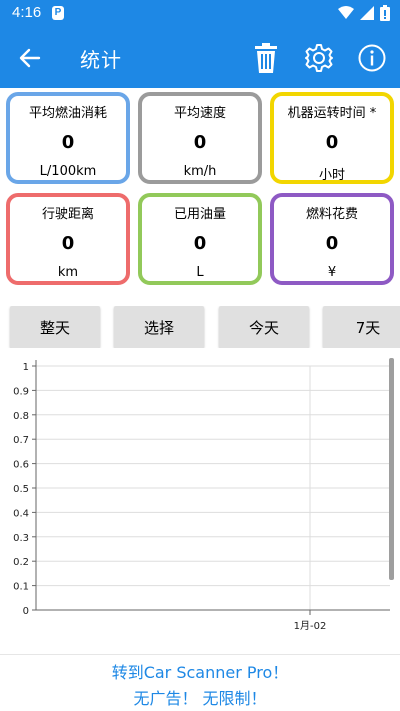 The width and height of the screenshot is (400, 711). What do you see at coordinates (68, 171) in the screenshot?
I see `card-unit: L/100km` at bounding box center [68, 171].